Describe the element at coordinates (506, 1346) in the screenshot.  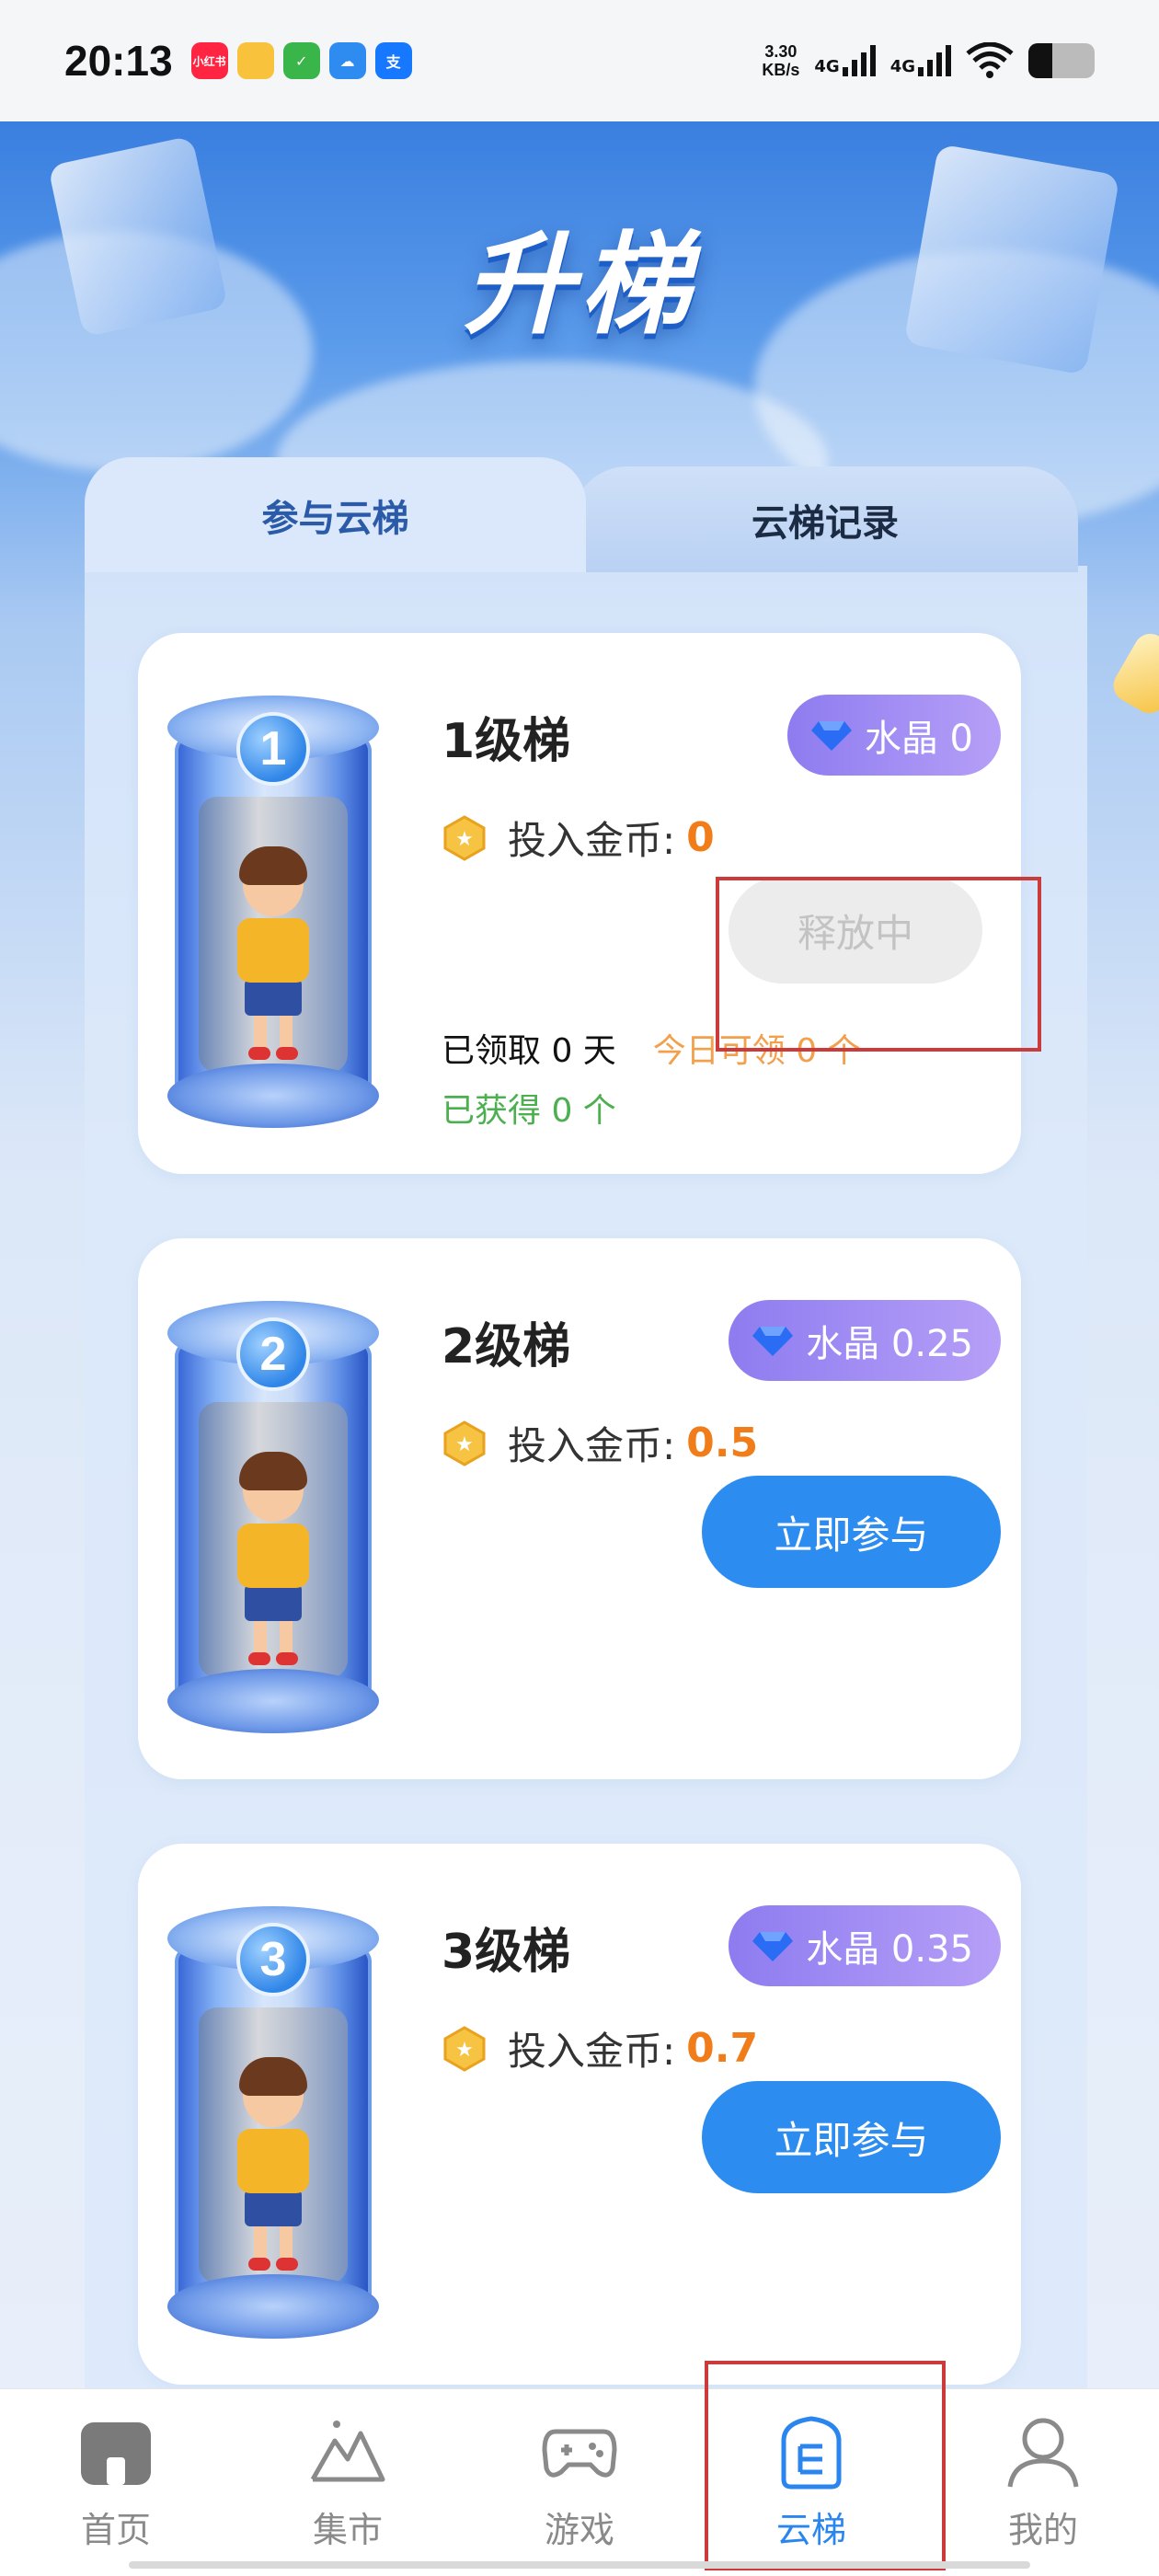
I see `ladder-title: 2级梯` at that location.